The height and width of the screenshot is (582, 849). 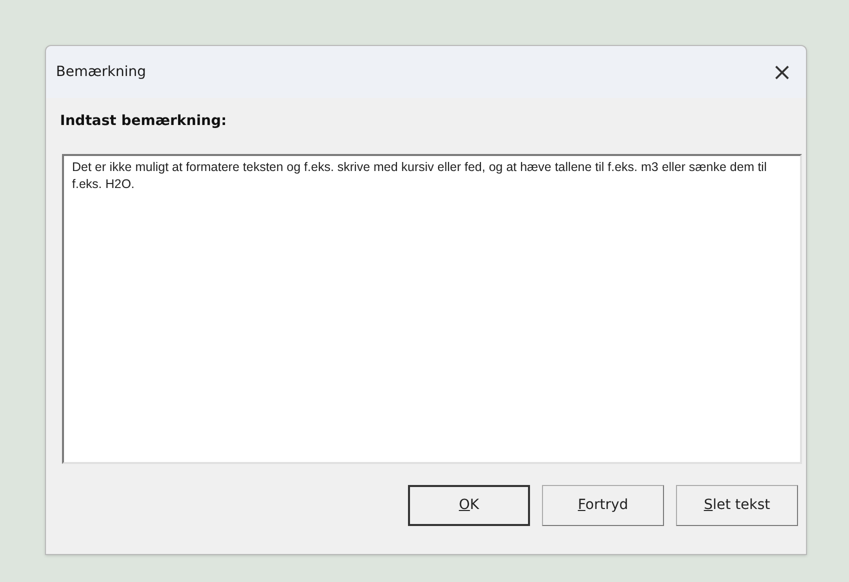 What do you see at coordinates (143, 121) in the screenshot?
I see `prompt-label: Indtast bemærkning:` at bounding box center [143, 121].